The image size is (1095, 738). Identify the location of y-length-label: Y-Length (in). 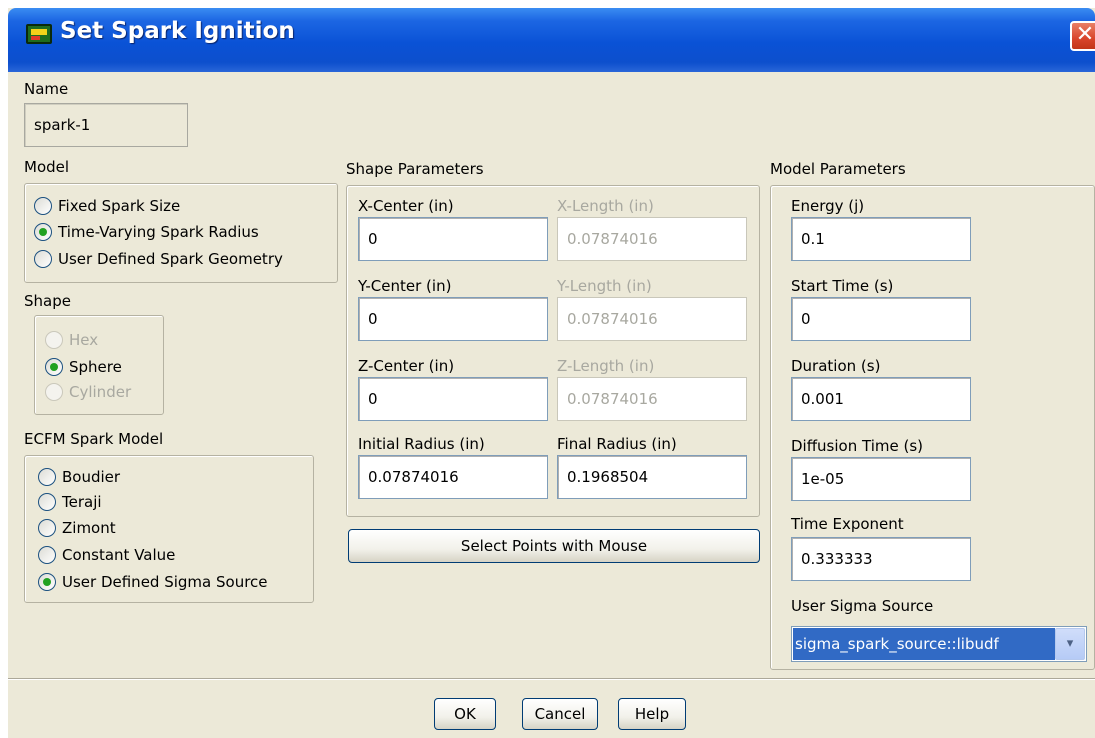
(604, 286).